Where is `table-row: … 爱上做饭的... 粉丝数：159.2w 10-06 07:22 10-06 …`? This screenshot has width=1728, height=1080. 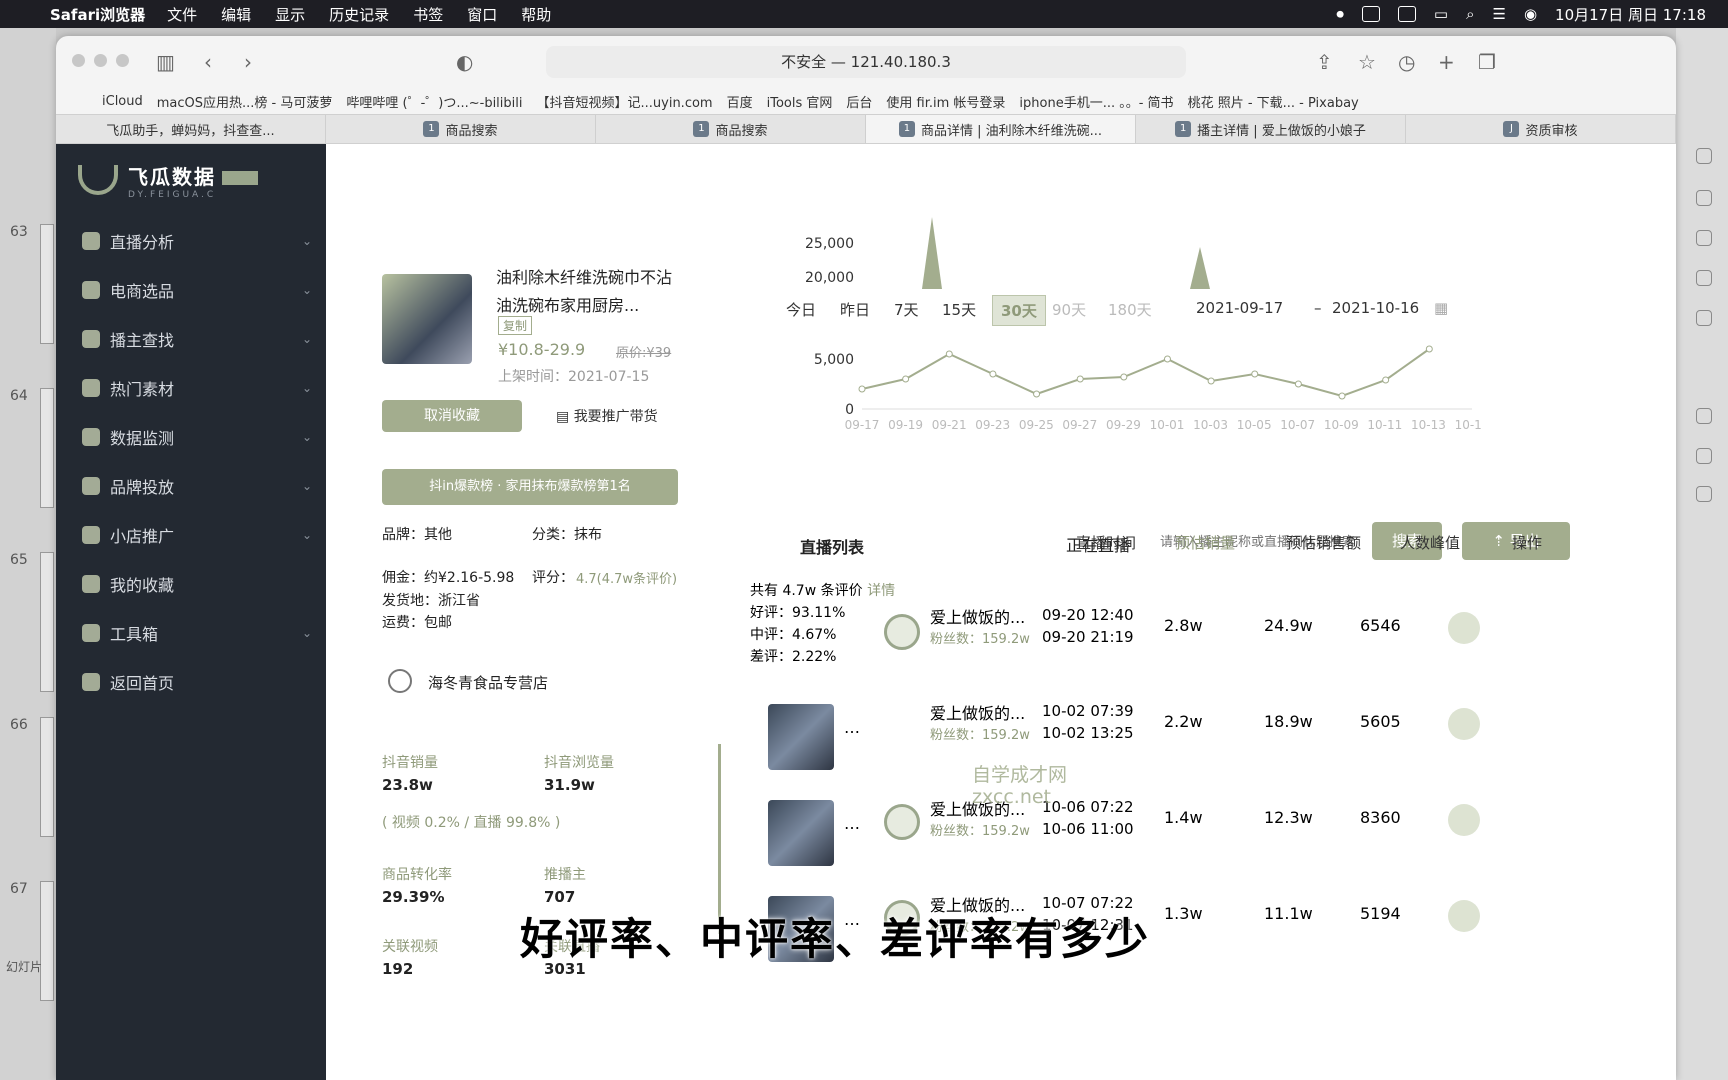 table-row: … 爱上做饭的... 粉丝数：159.2w 10-06 07:22 10-06 … is located at coordinates (1140, 824).